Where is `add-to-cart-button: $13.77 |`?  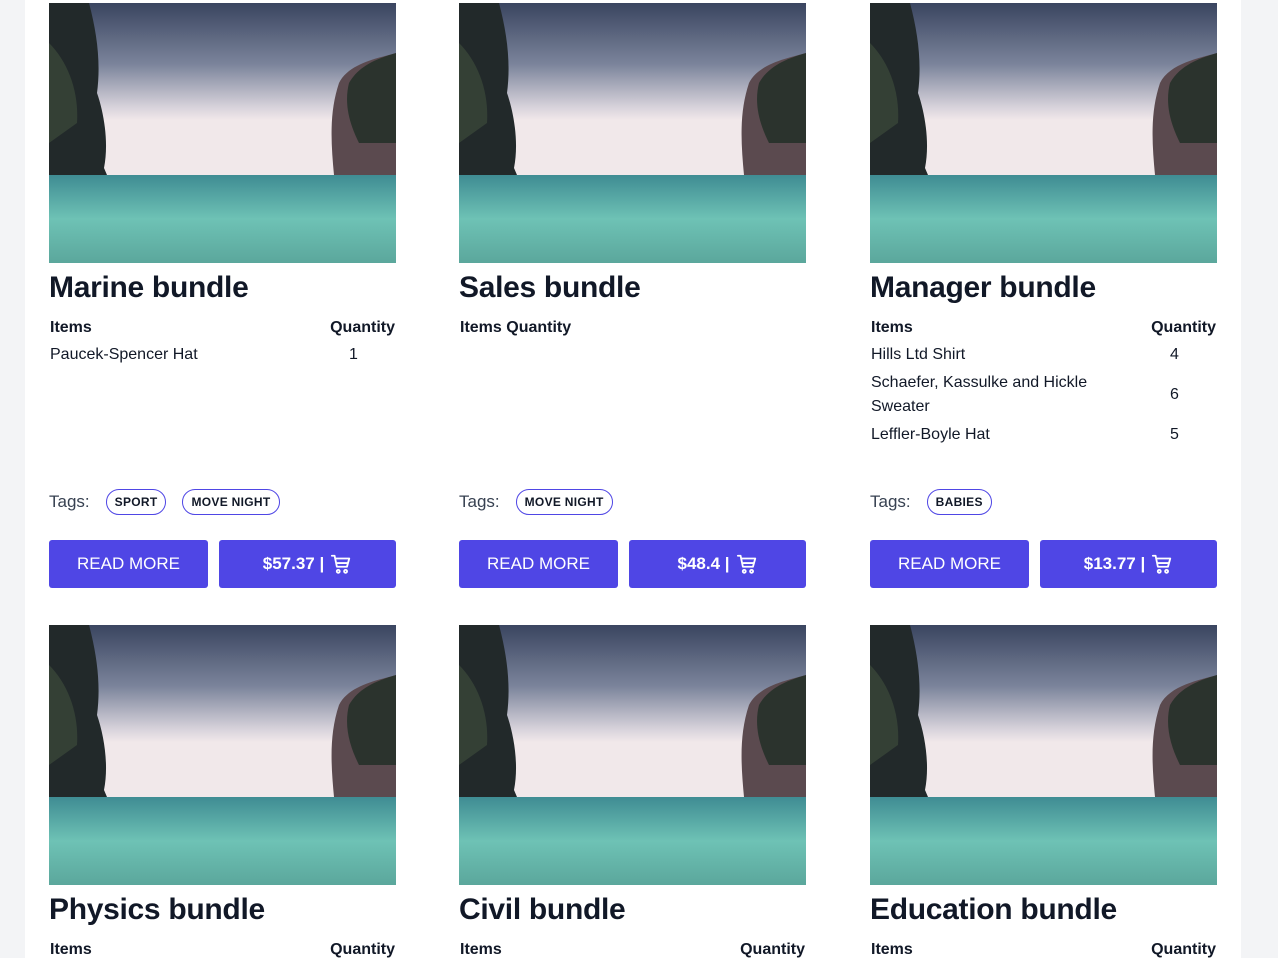
add-to-cart-button: $13.77 | is located at coordinates (1128, 564).